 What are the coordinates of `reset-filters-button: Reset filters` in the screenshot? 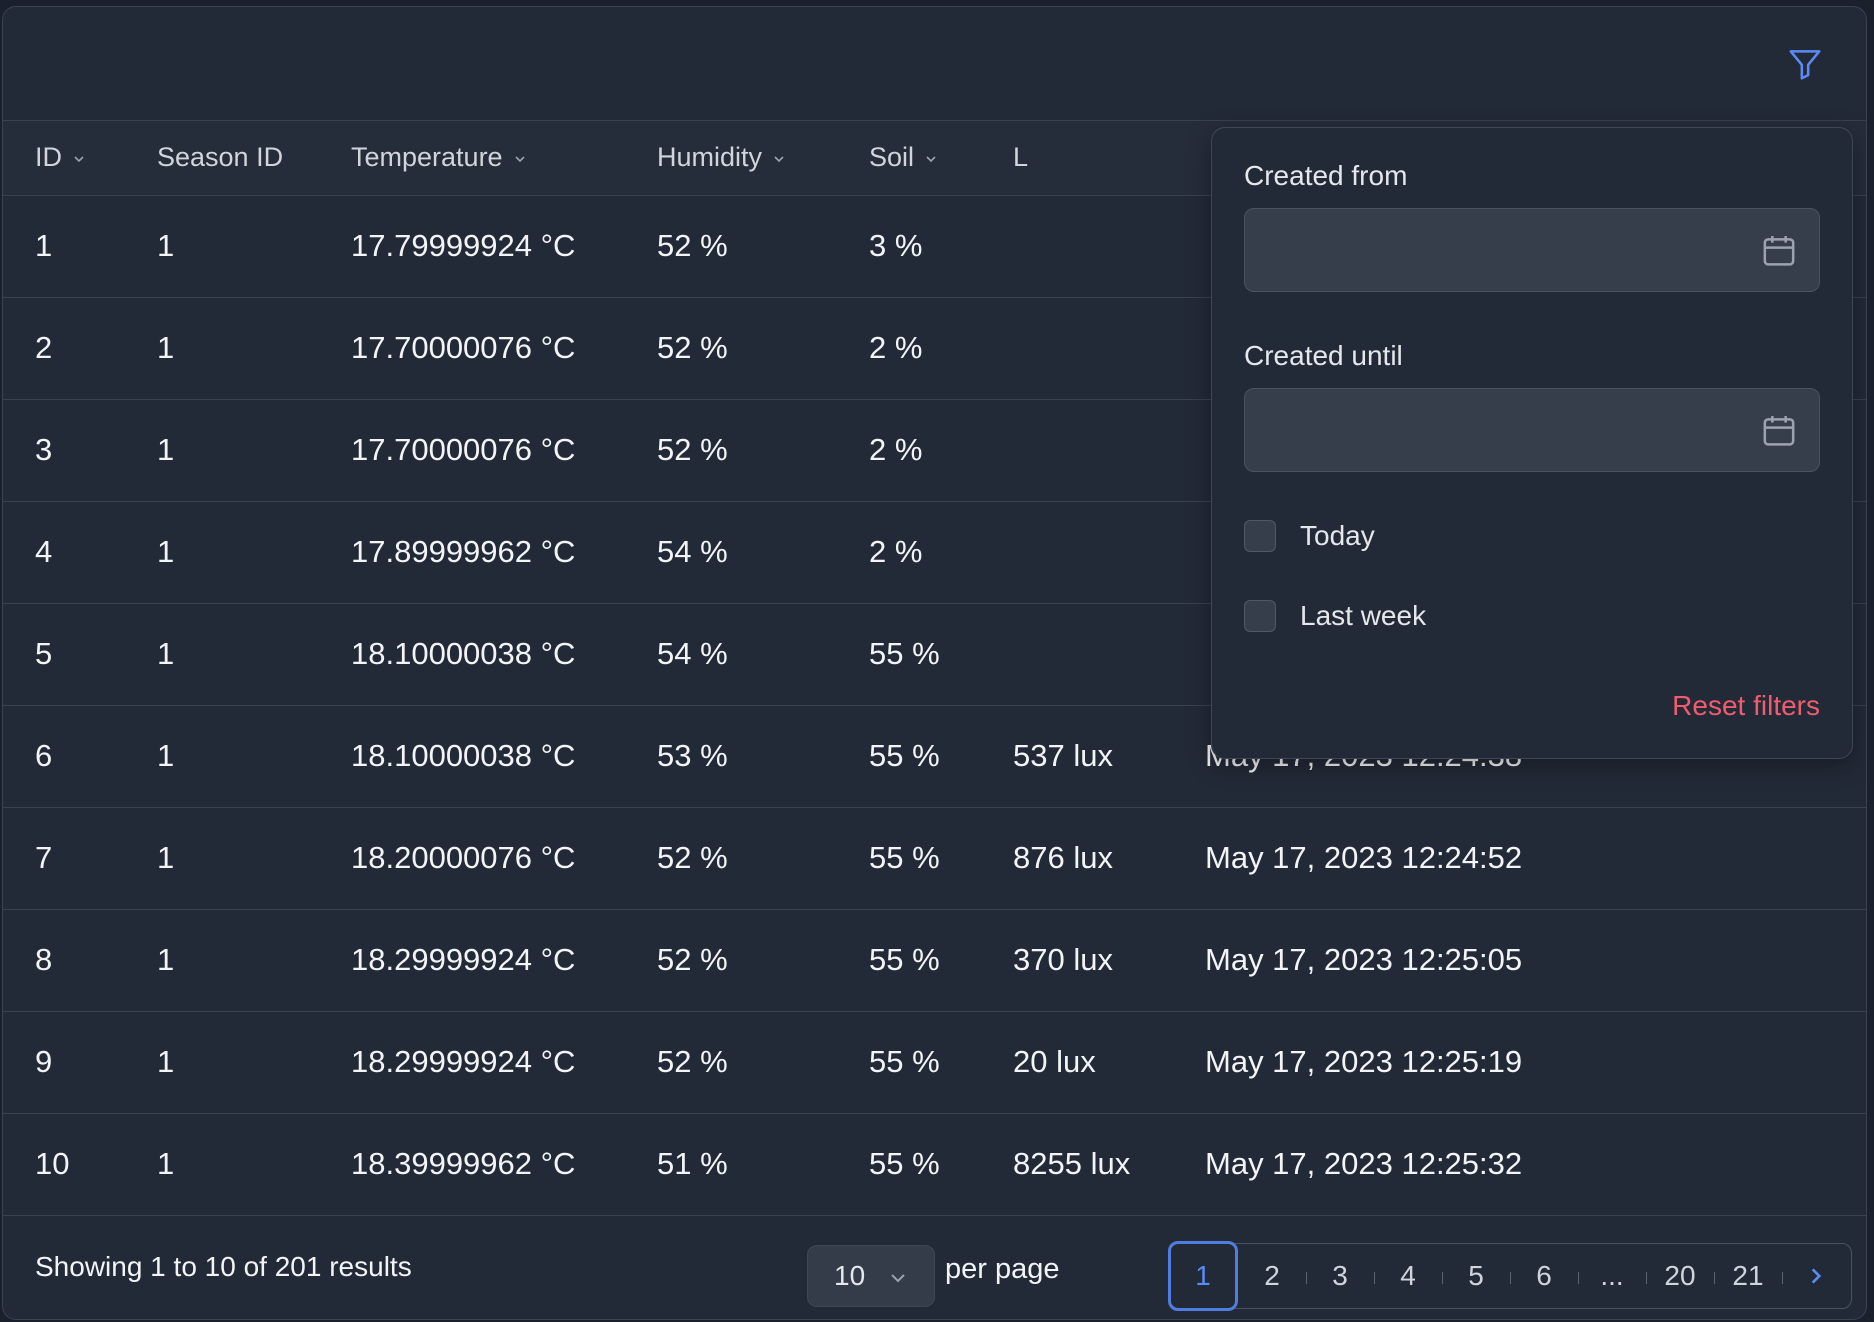 It's located at (1746, 706).